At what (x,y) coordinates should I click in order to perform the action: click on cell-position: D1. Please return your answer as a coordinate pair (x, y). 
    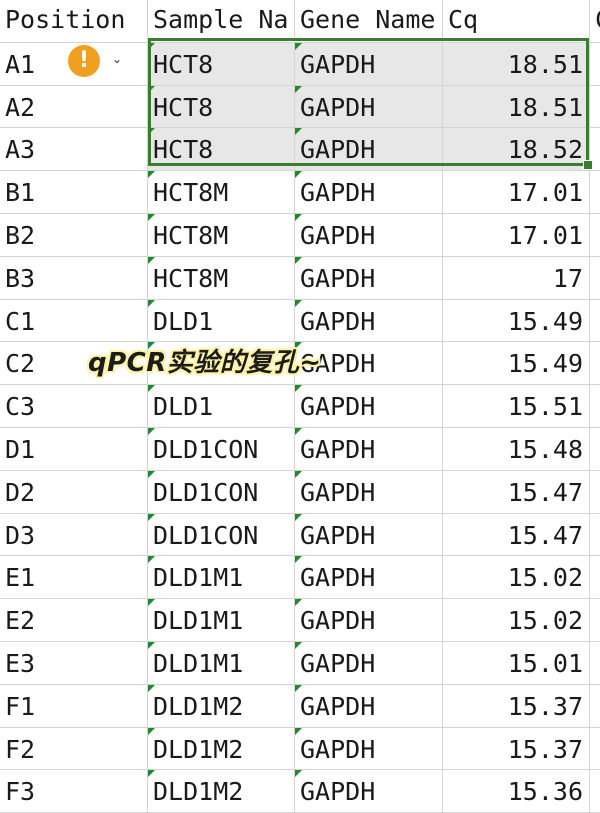
    Looking at the image, I should click on (74, 449).